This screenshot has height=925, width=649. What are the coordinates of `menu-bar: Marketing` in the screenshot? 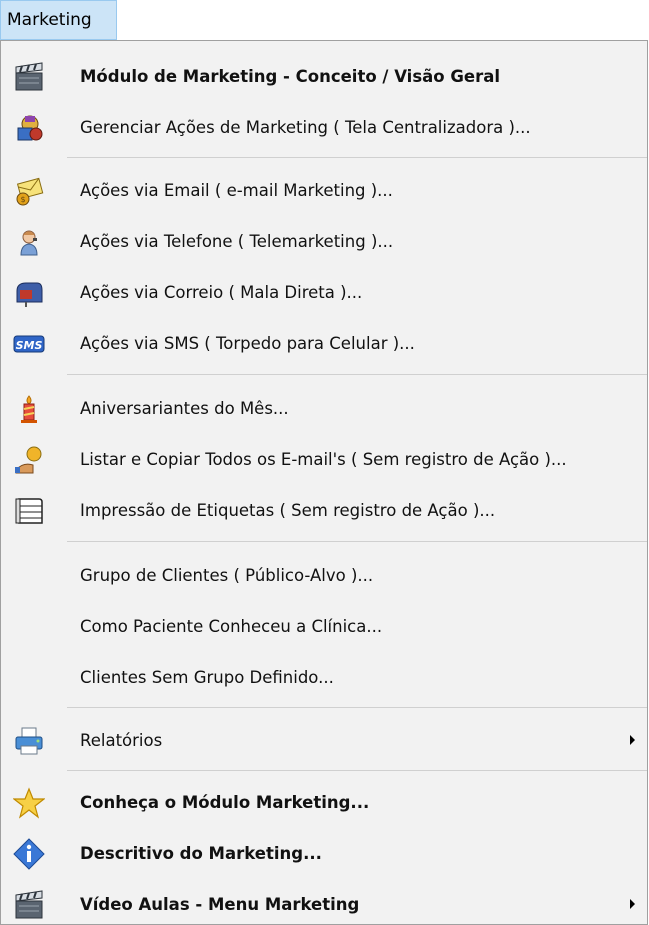 It's located at (324, 22).